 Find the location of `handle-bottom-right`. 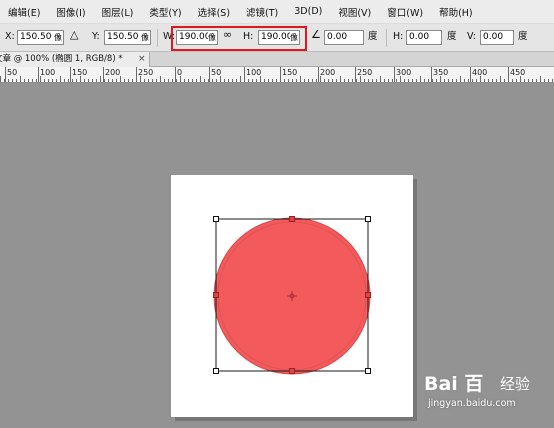

handle-bottom-right is located at coordinates (368, 371).